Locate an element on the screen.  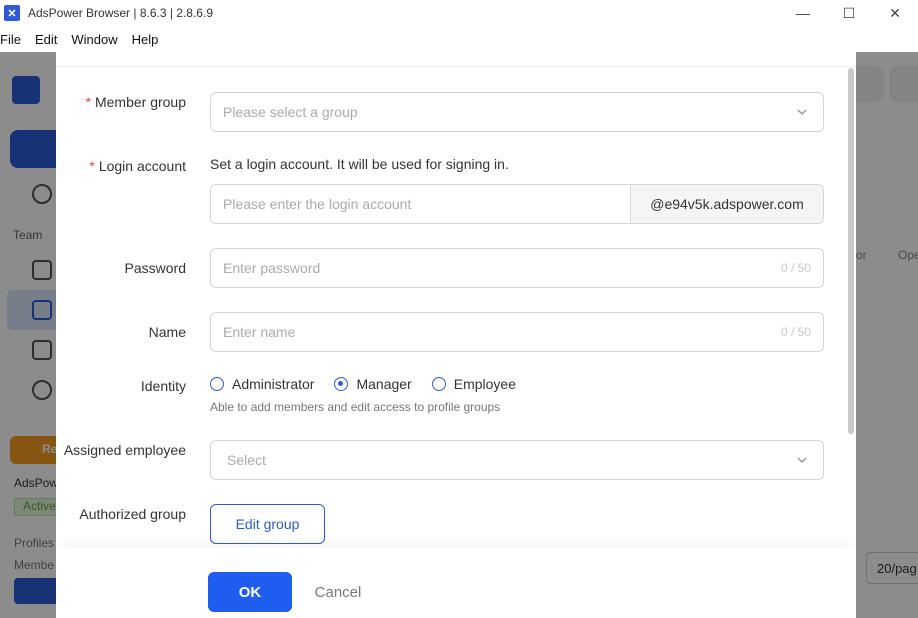
member-group-select is located at coordinates (517, 112).